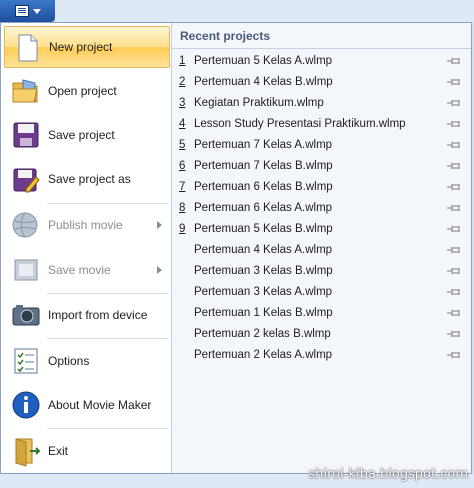 The width and height of the screenshot is (474, 488). What do you see at coordinates (300, 124) in the screenshot?
I see `recent-project-name: Lesson Study Presentasi Praktikum.wlmp` at bounding box center [300, 124].